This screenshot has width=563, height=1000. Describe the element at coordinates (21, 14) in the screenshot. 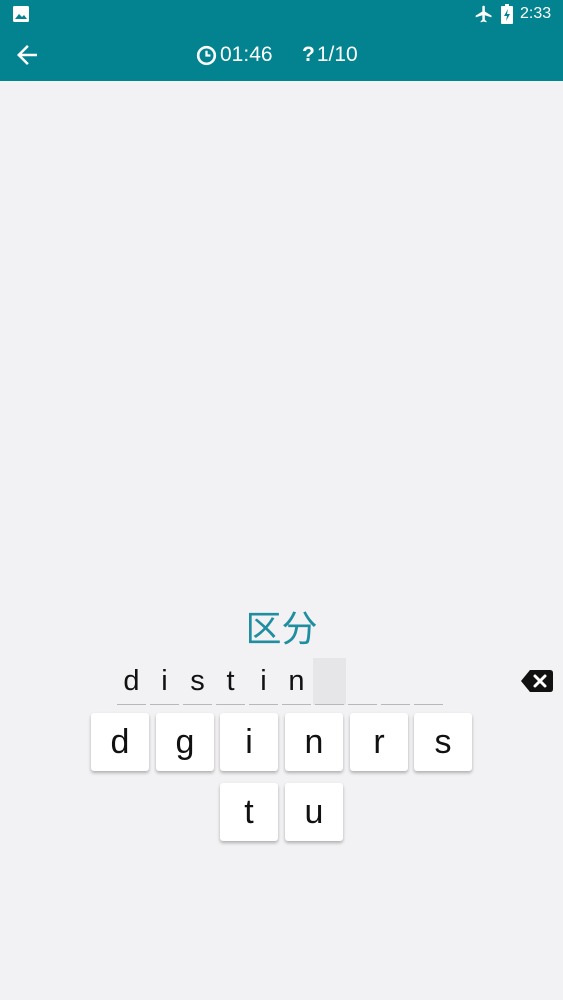

I see `image-icon` at that location.